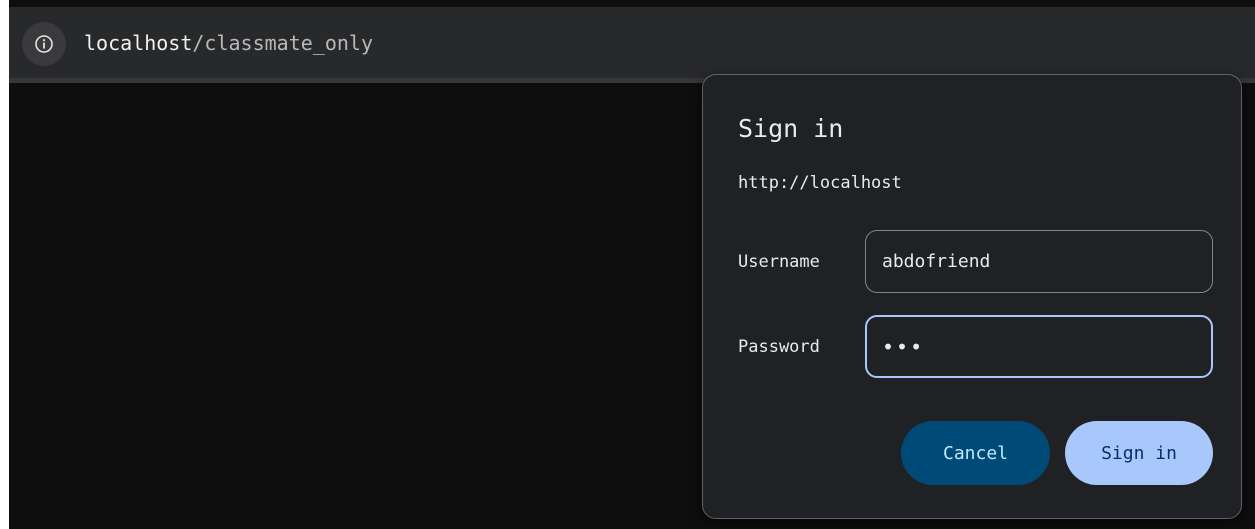 The width and height of the screenshot is (1255, 529). Describe the element at coordinates (4, 264) in the screenshot. I see `window-edge` at that location.